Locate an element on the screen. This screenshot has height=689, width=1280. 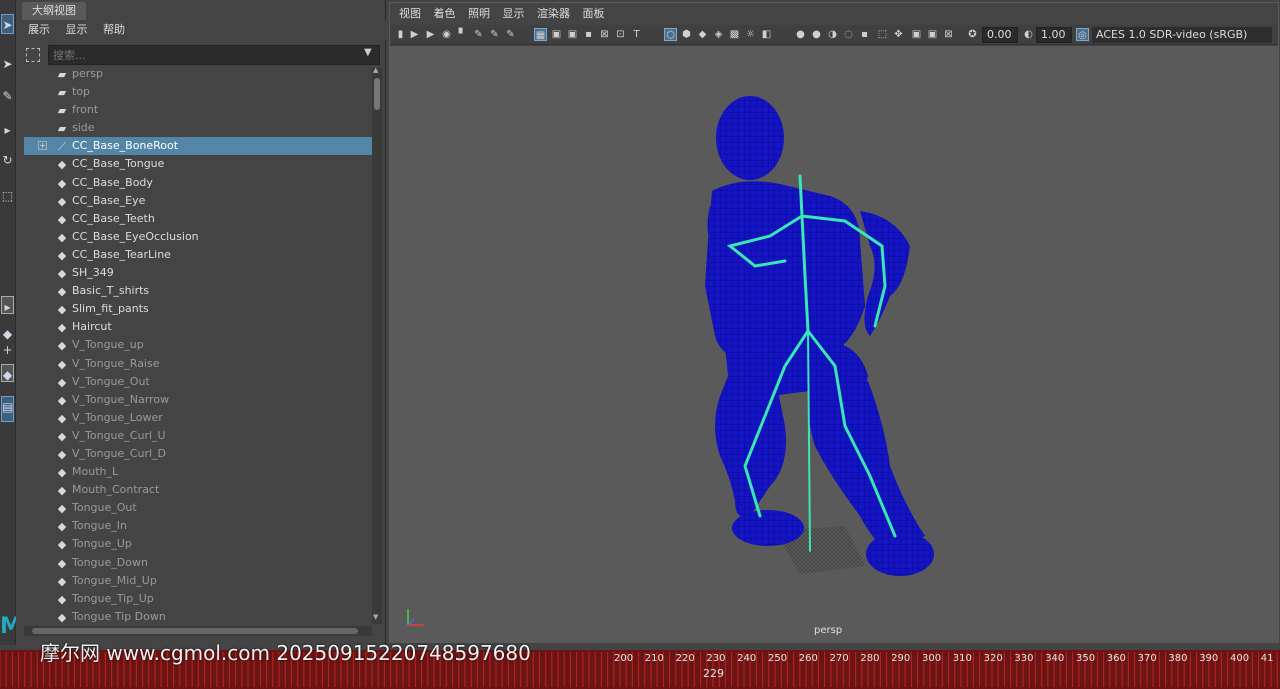
horizontal-scrollbar is located at coordinates (198, 631).